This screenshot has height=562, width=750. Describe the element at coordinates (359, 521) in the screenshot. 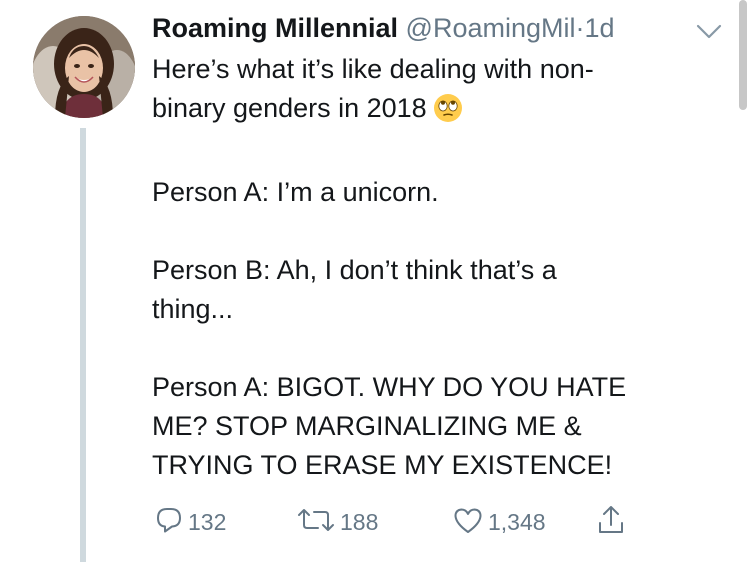

I see `retweet-count: 188` at that location.